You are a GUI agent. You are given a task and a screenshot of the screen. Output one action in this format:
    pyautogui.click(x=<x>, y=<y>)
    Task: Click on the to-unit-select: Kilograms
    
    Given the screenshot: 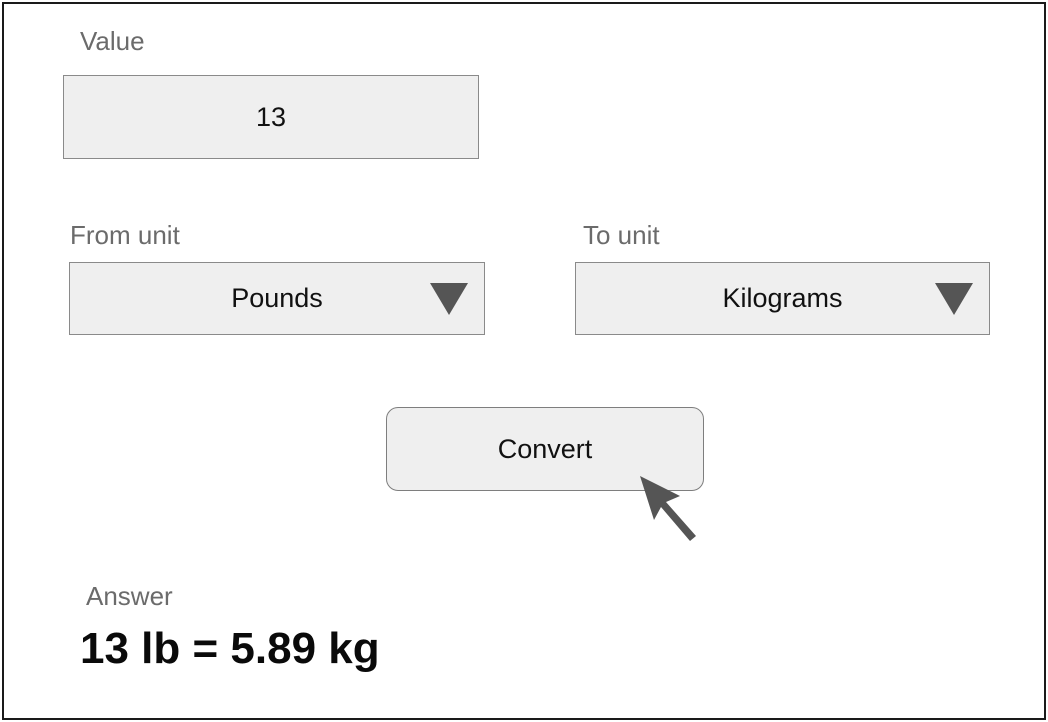 What is the action you would take?
    pyautogui.click(x=782, y=298)
    